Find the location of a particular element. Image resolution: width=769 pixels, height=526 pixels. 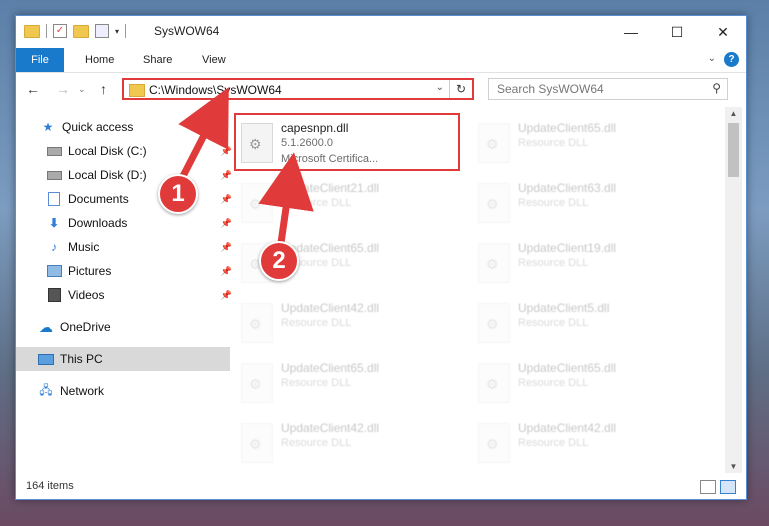

step-marker-1: 1 is located at coordinates (178, 194).